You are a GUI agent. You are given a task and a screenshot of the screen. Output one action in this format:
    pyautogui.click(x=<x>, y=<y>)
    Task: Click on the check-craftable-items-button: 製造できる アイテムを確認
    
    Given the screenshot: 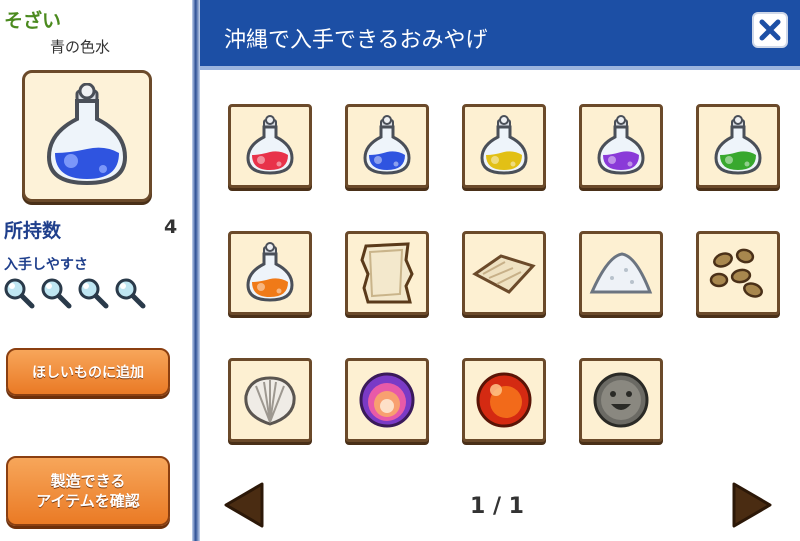 What is the action you would take?
    pyautogui.click(x=88, y=491)
    